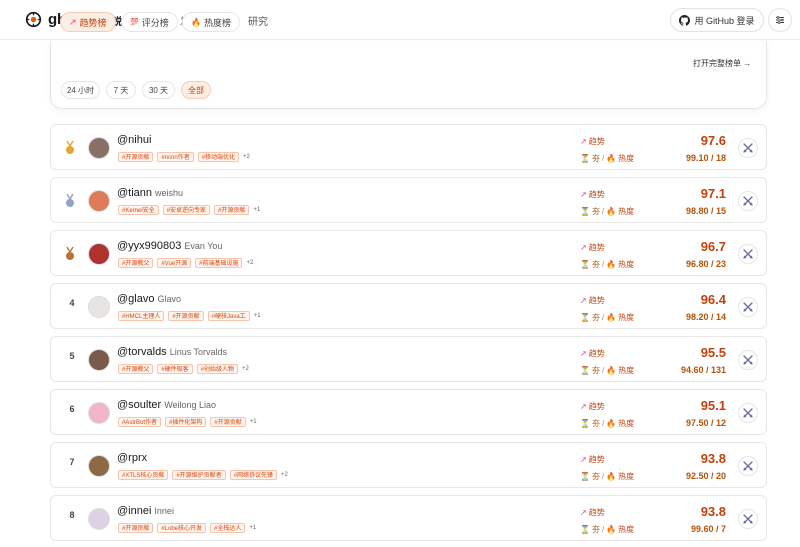 Image resolution: width=800 pixels, height=547 pixels. What do you see at coordinates (182, 528) in the screenshot?
I see `tag-badge: #Lobe核心开发` at bounding box center [182, 528].